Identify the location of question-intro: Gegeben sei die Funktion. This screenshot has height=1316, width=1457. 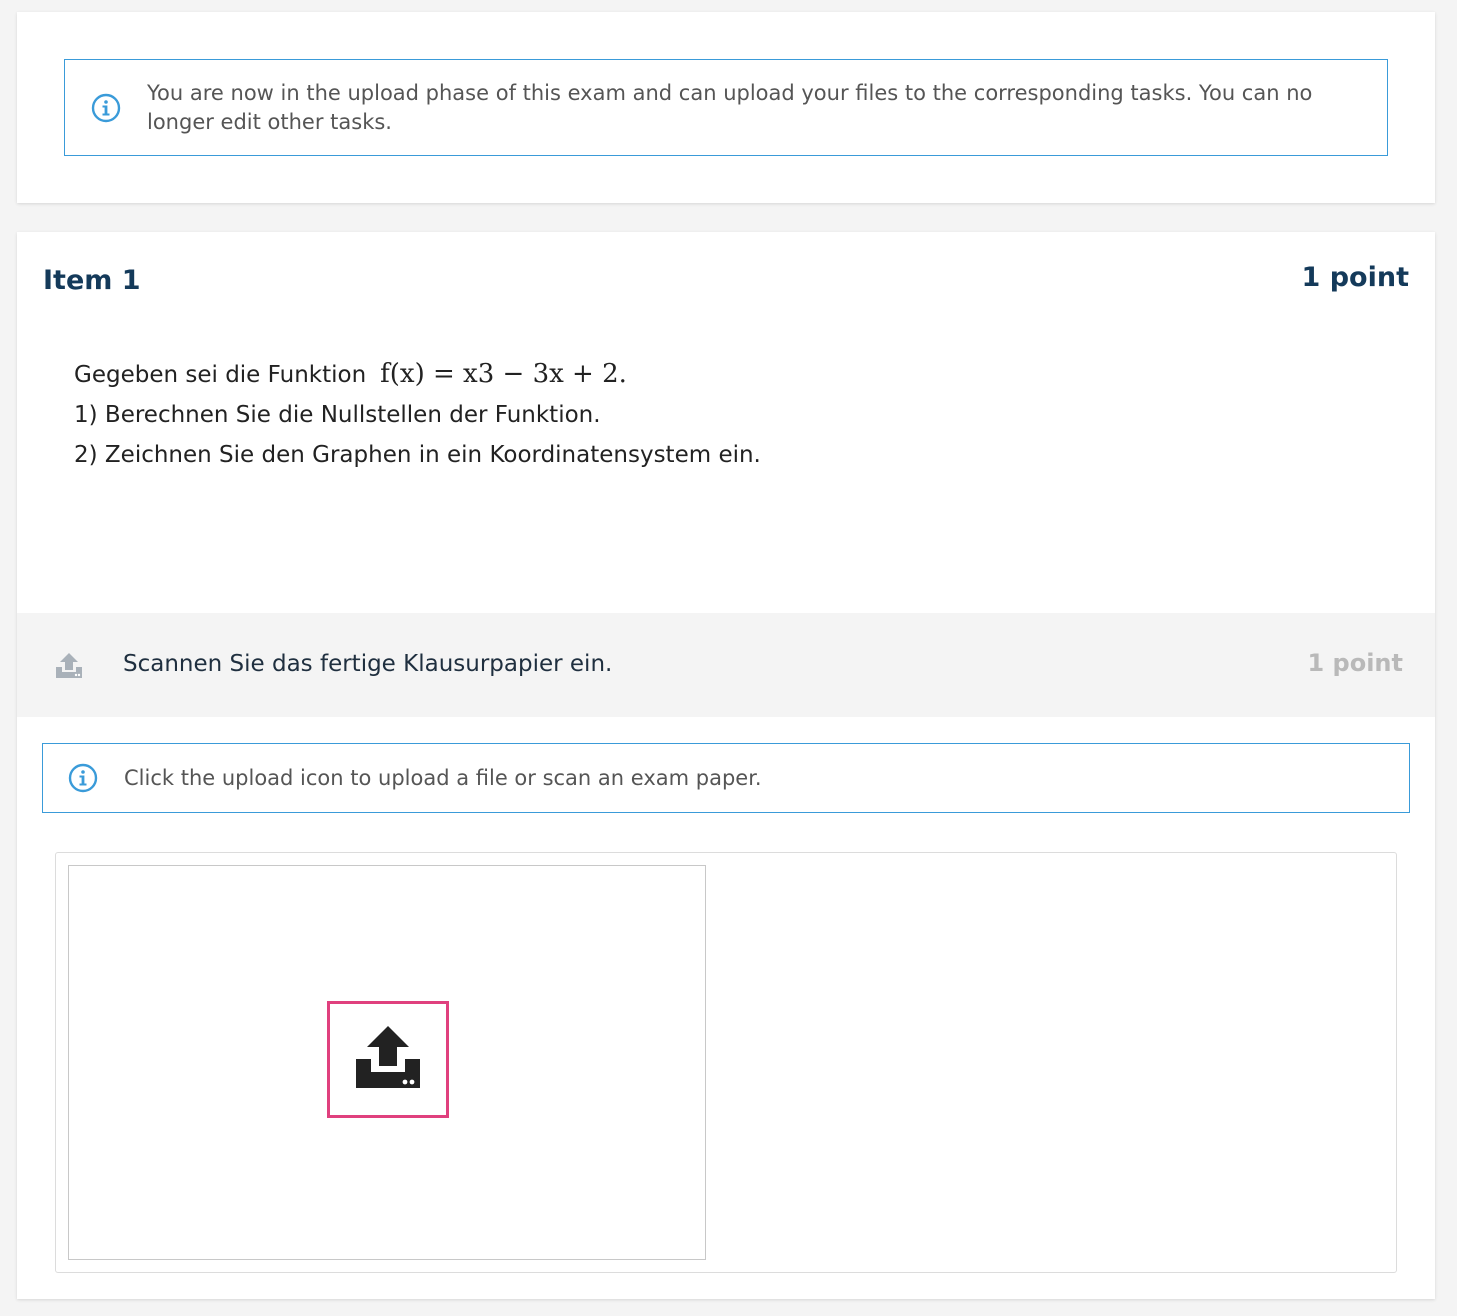
(220, 375).